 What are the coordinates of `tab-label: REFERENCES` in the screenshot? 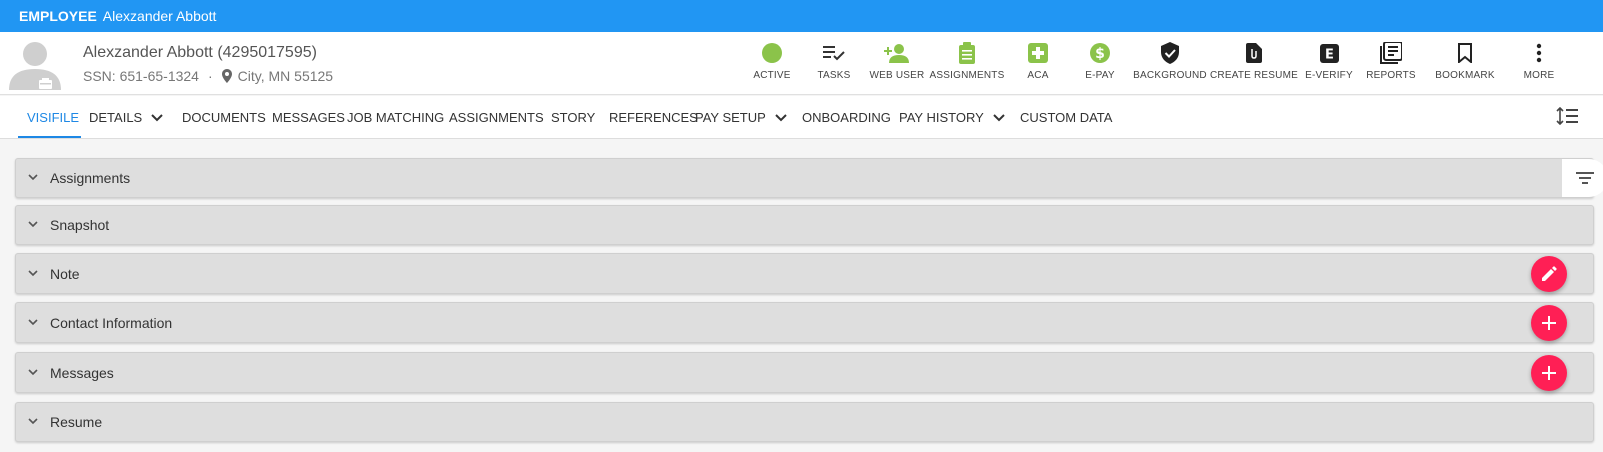 It's located at (653, 117).